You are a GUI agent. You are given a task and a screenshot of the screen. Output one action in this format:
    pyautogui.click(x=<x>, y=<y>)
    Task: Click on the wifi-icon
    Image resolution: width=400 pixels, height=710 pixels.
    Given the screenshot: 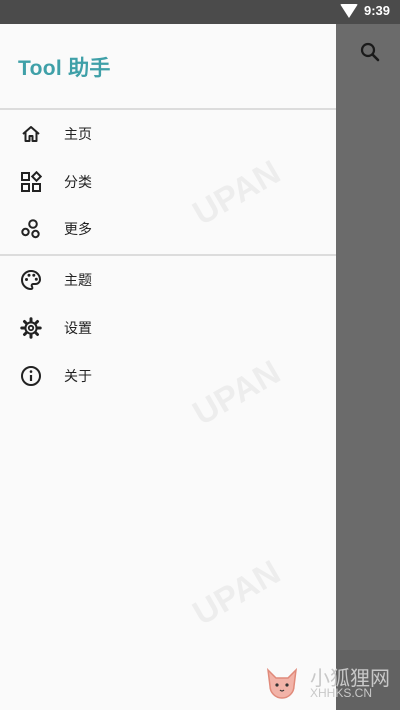 What is the action you would take?
    pyautogui.click(x=348, y=10)
    